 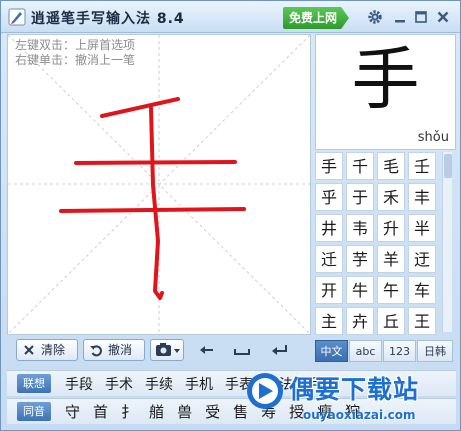 What do you see at coordinates (360, 228) in the screenshot?
I see `candidate-cell: 韦` at bounding box center [360, 228].